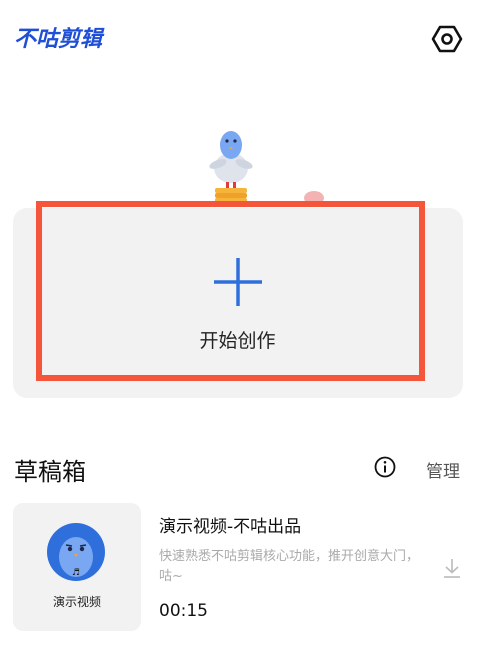  What do you see at coordinates (237, 339) in the screenshot?
I see `start-create-label: 开始创作` at bounding box center [237, 339].